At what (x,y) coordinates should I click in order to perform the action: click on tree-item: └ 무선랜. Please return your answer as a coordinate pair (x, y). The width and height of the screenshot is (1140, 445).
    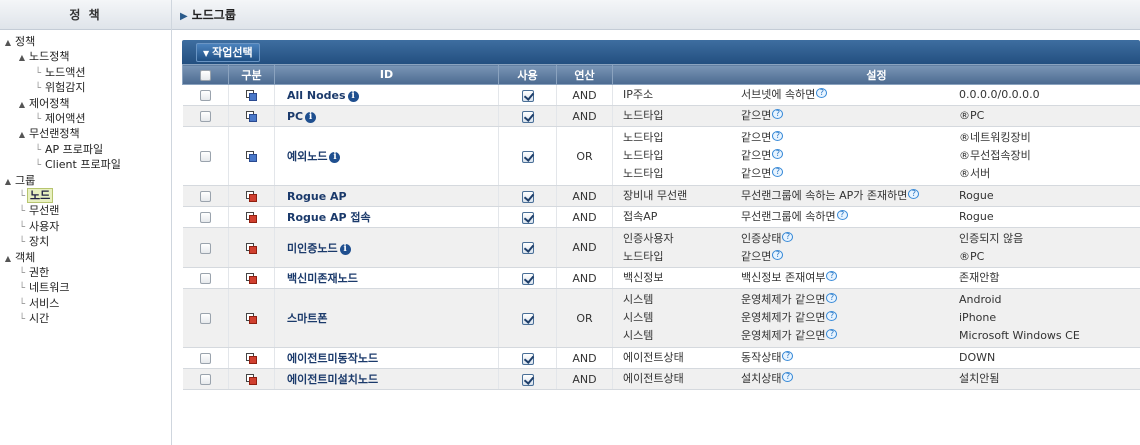
    Looking at the image, I should click on (39, 210).